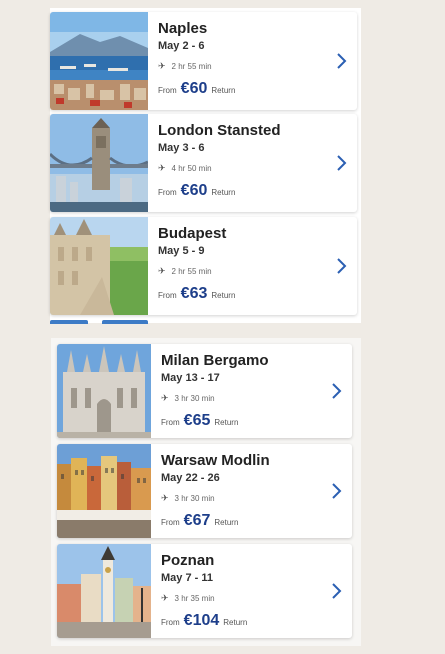 Image resolution: width=445 pixels, height=654 pixels. Describe the element at coordinates (215, 460) in the screenshot. I see `destination-name: Warsaw Modlin` at that location.